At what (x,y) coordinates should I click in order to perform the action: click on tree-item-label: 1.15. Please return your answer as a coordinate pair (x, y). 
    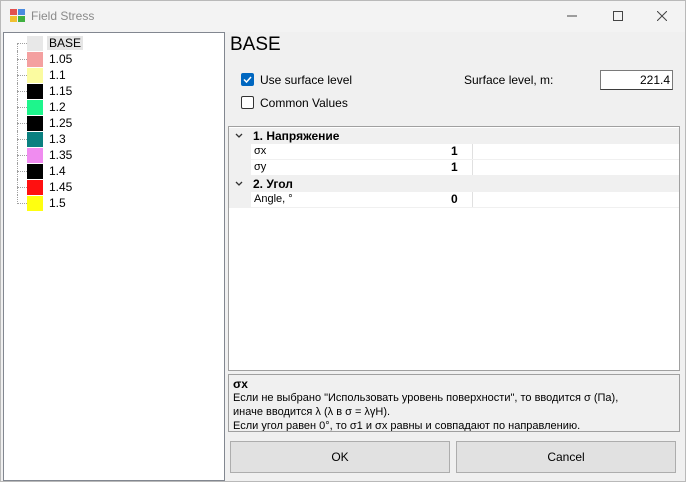
    Looking at the image, I should click on (61, 91).